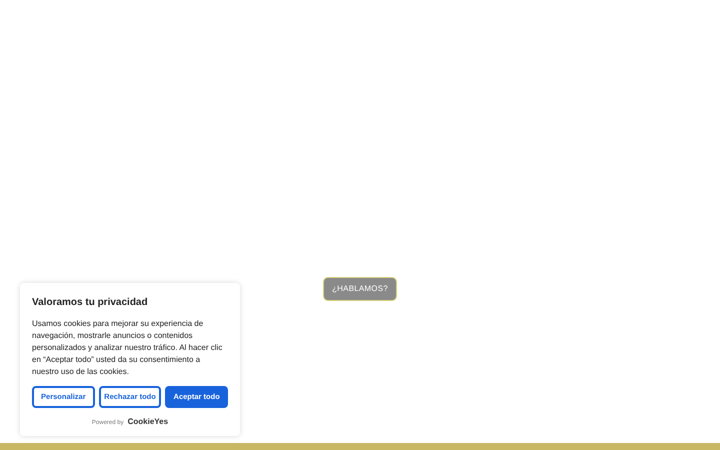  I want to click on banner-text: Usamos cookies para mejorar su experiencia de navegación, mostrarle anuncios o contenidos personalizados y analizar nuestro tráfico. Al hacer clic en “Aceptar todo” usted da su consentimiento a nuestro uso de las cookies., so click(128, 348).